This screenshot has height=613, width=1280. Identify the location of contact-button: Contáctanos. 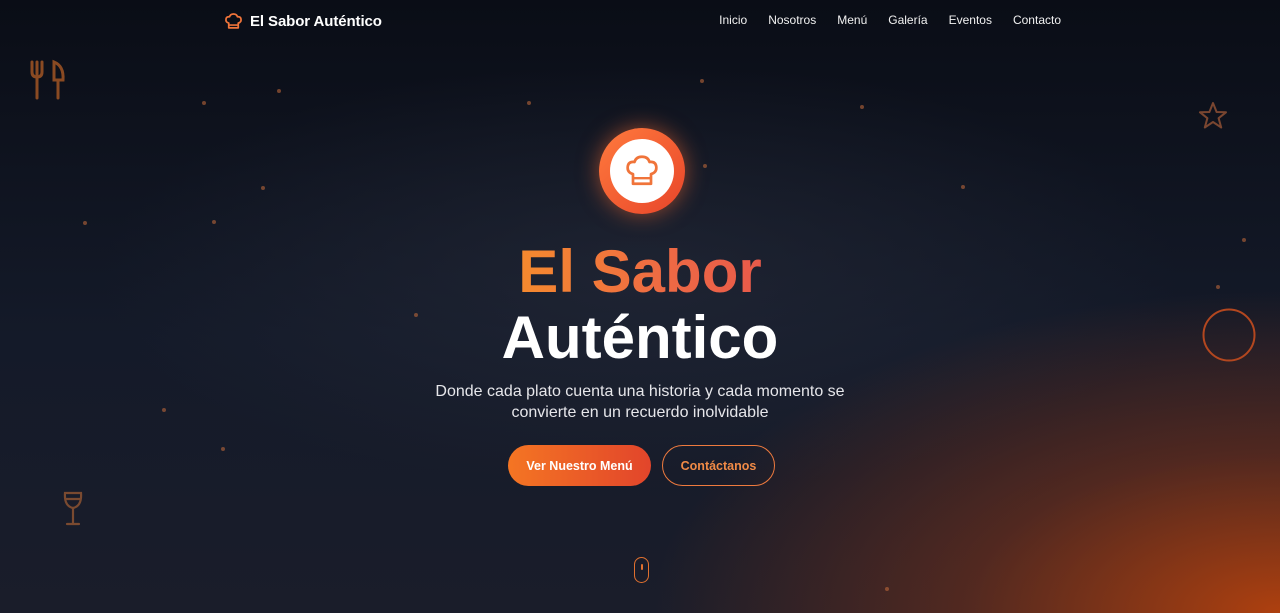
(718, 465).